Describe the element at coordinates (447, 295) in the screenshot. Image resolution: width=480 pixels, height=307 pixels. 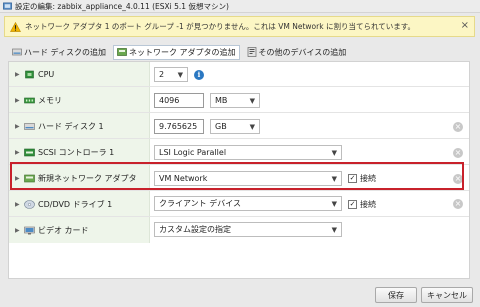
I see `cancel-button: キャンセル` at that location.